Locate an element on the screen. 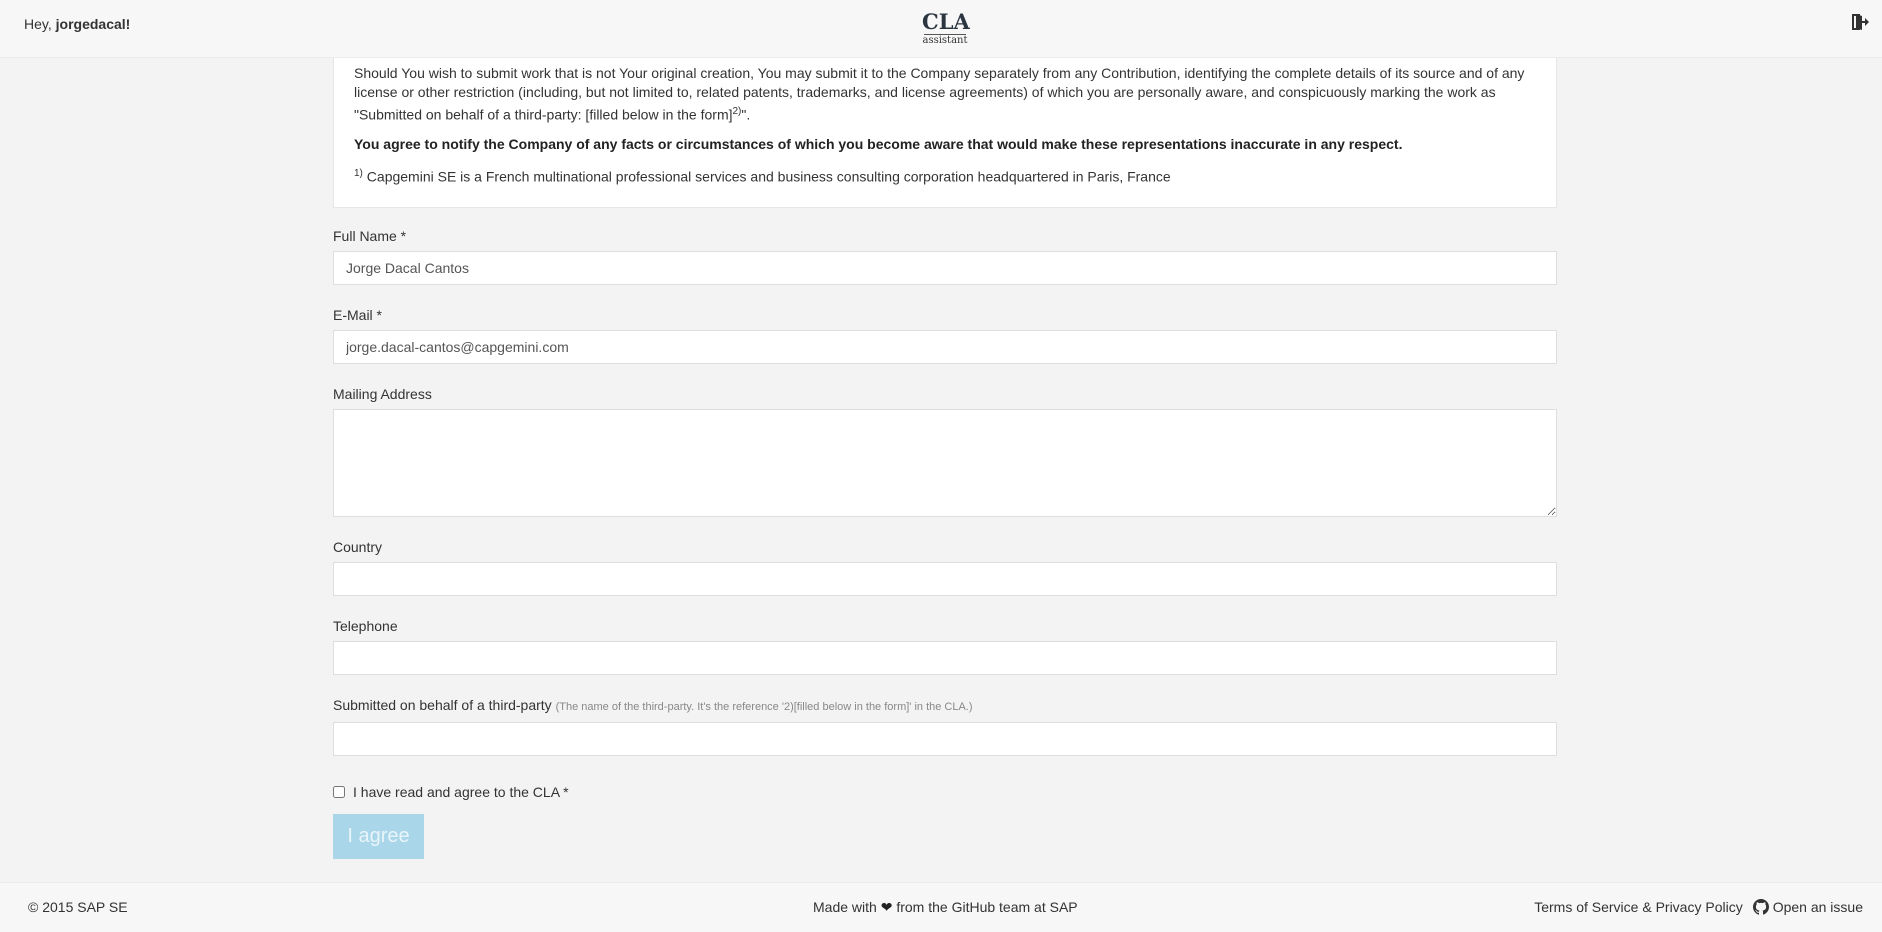  logo-text: CLA is located at coordinates (946, 21).